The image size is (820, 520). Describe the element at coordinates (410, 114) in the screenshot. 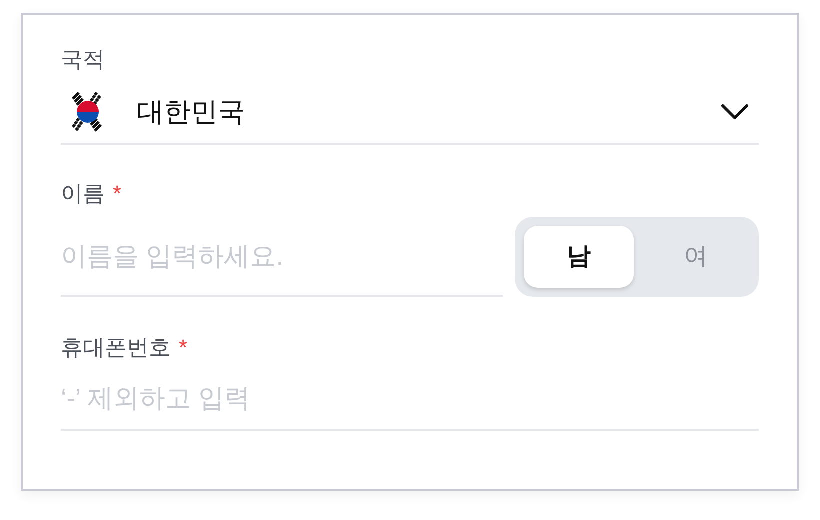

I see `country-select: 대한민국` at that location.